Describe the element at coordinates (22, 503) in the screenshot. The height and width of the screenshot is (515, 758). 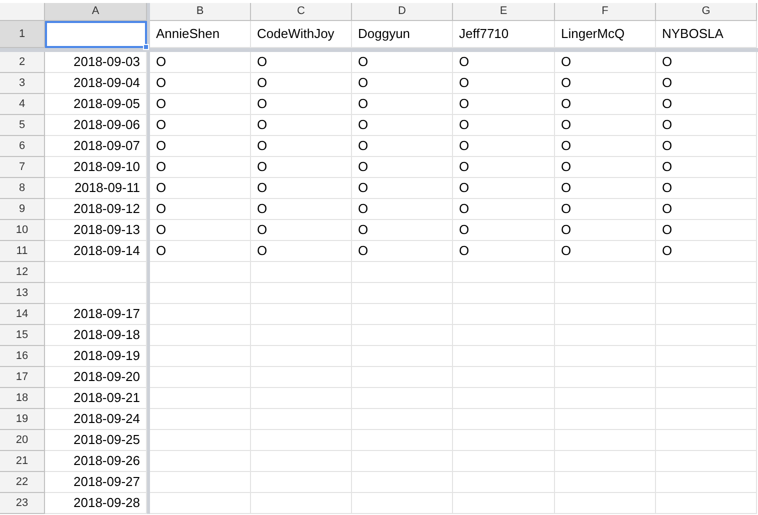
I see `row-header: 23` at that location.